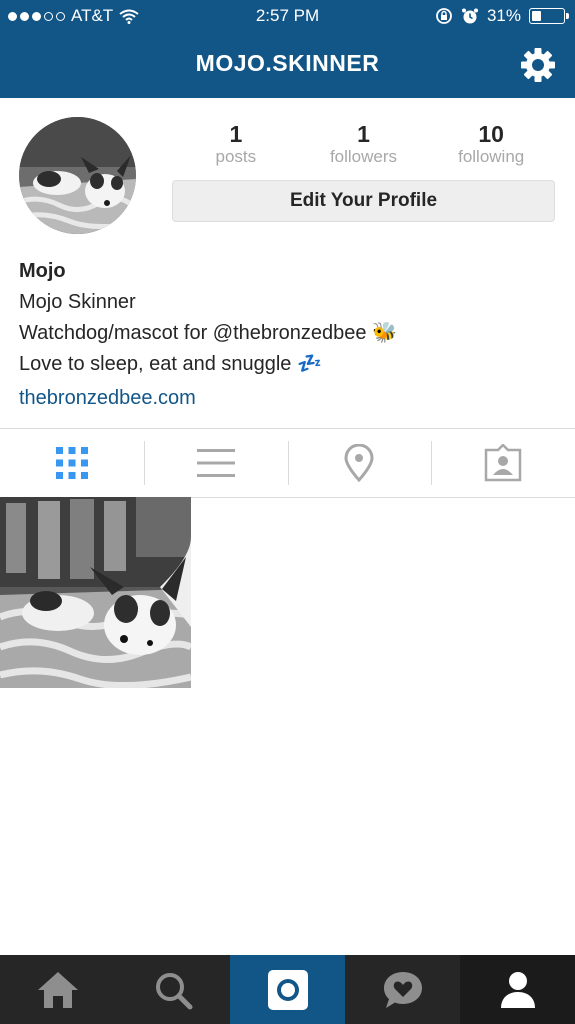 The height and width of the screenshot is (1024, 575). I want to click on nav-activity, so click(402, 989).